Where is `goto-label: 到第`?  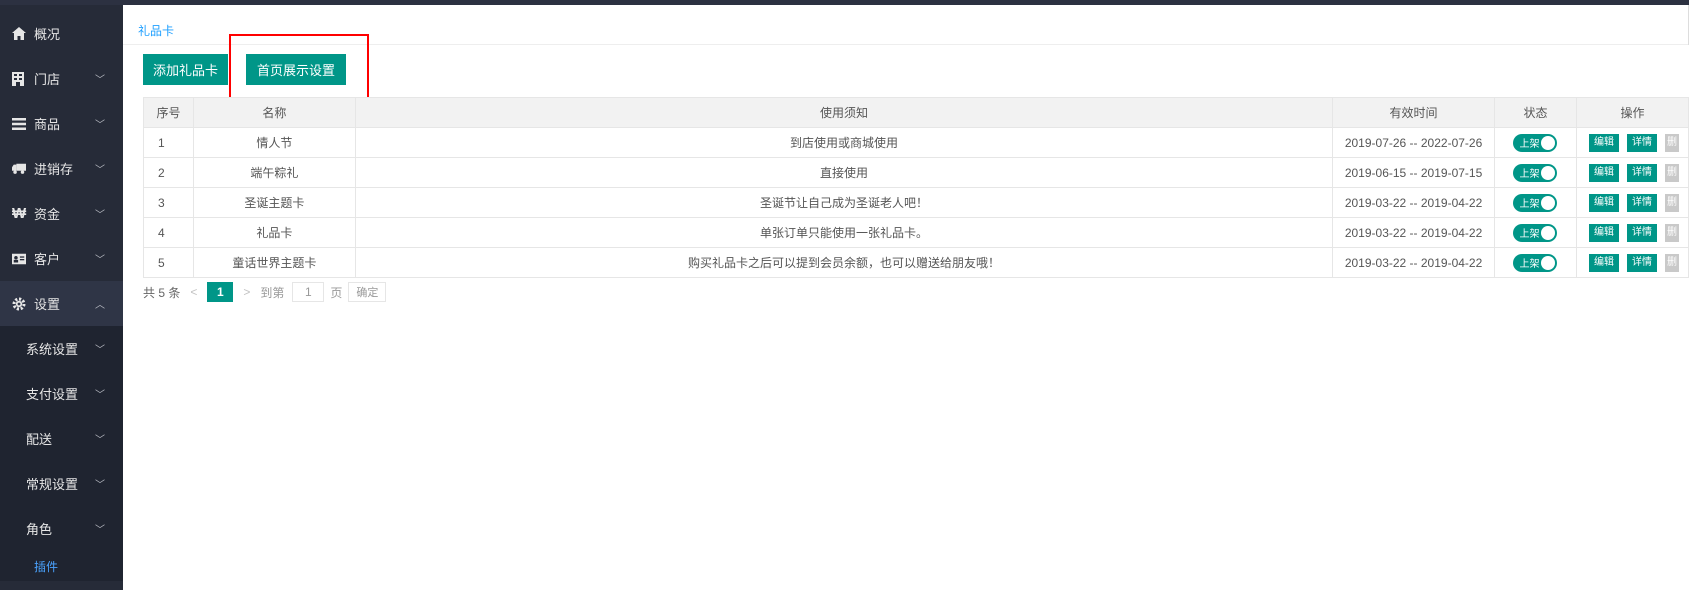 goto-label: 到第 is located at coordinates (272, 292).